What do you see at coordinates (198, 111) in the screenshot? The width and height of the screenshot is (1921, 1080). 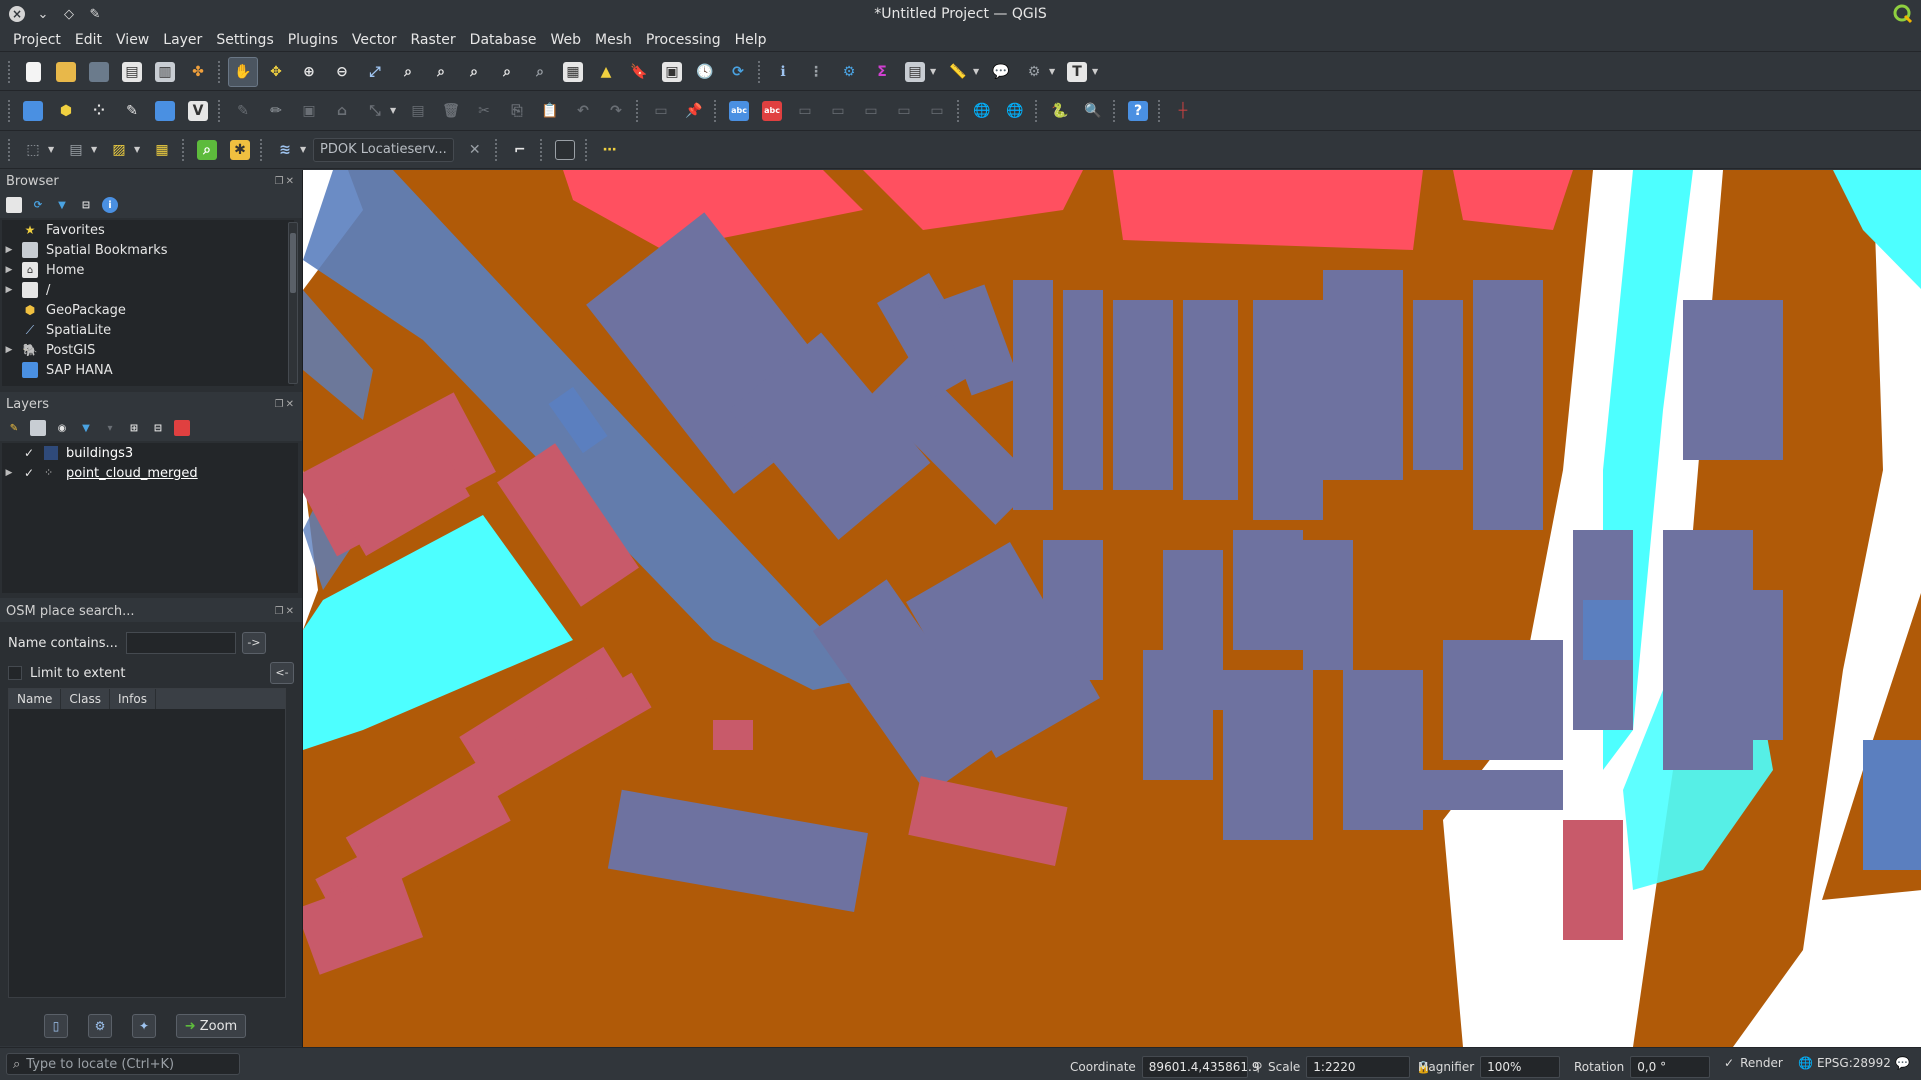 I see `add-virtual-layer-button: V` at bounding box center [198, 111].